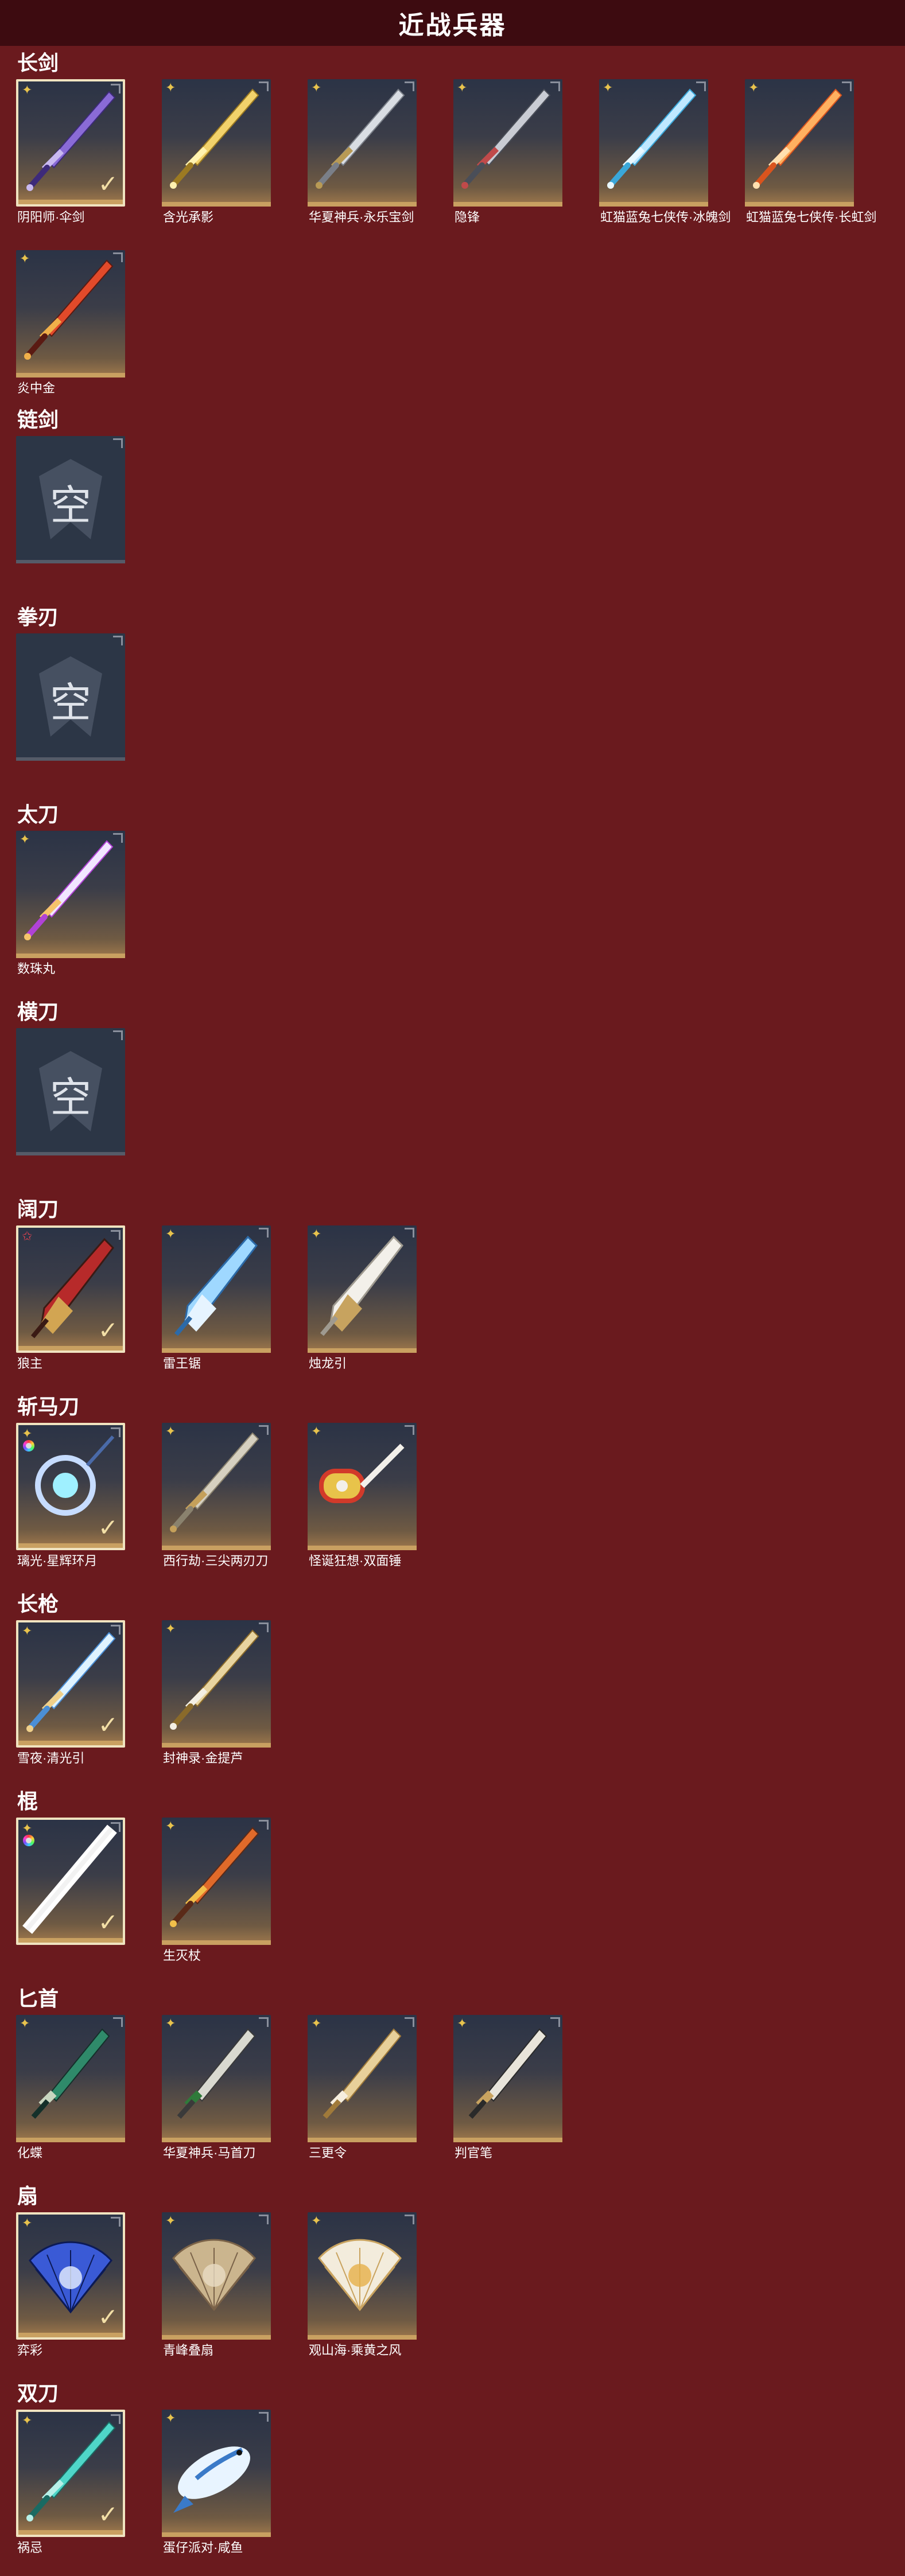  Describe the element at coordinates (30, 2547) in the screenshot. I see `weapon-name: 祸忌` at that location.